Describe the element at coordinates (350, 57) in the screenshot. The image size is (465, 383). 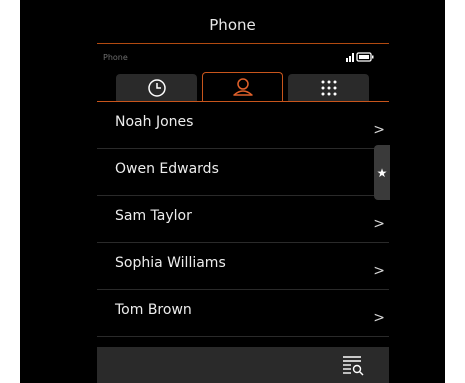
I see `signal-icon` at that location.